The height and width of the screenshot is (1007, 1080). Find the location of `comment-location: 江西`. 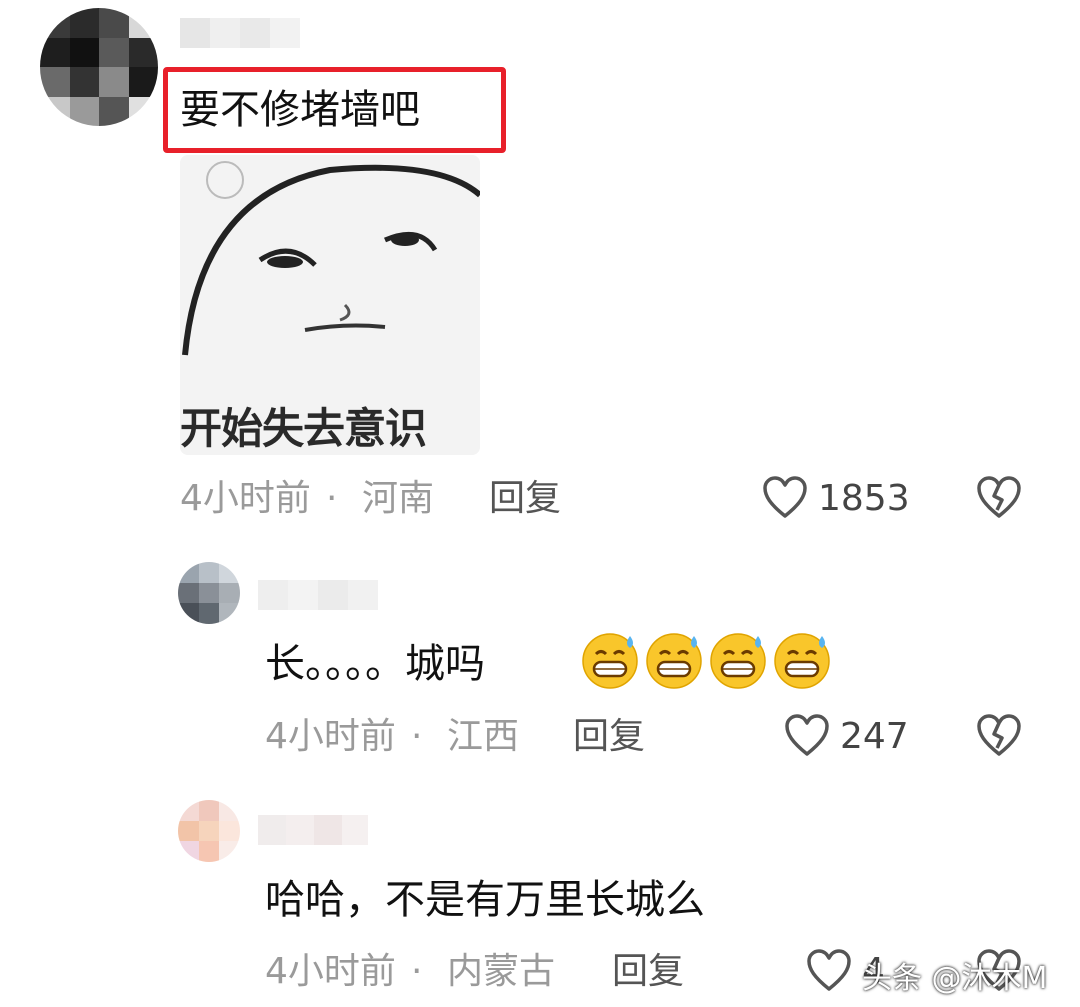

comment-location: 江西 is located at coordinates (483, 736).